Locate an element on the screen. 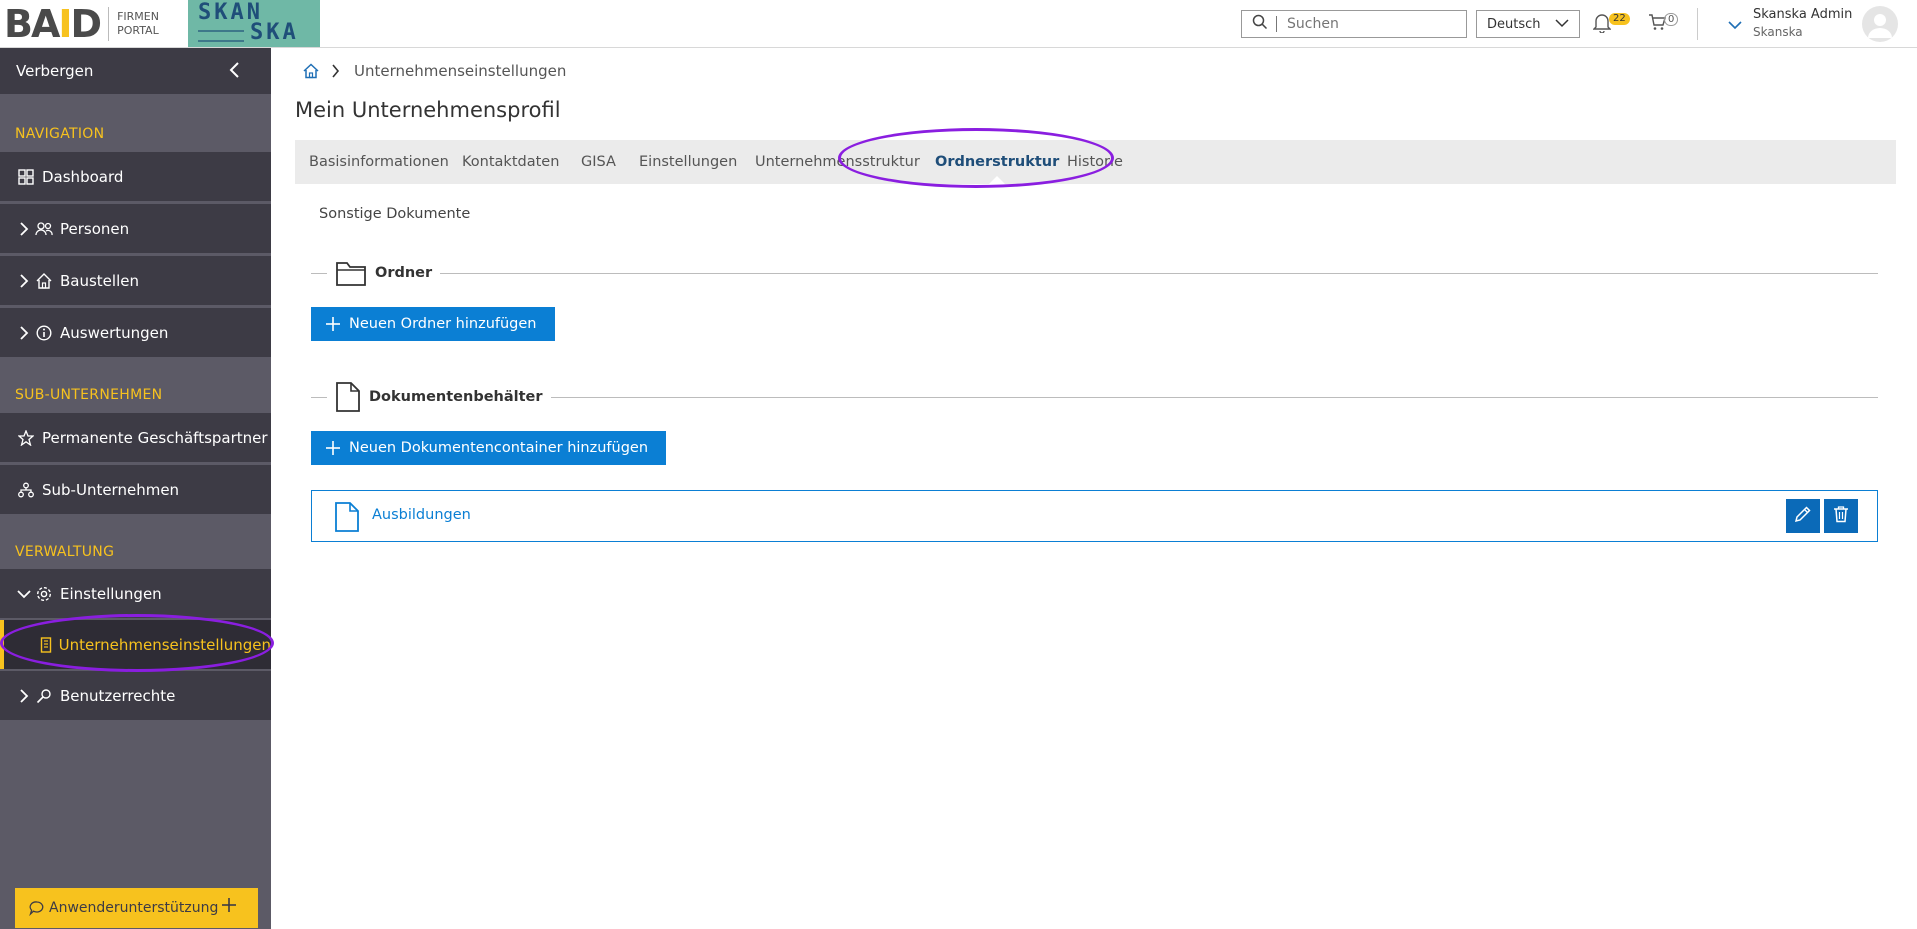 The image size is (1917, 929). avatar is located at coordinates (1880, 24).